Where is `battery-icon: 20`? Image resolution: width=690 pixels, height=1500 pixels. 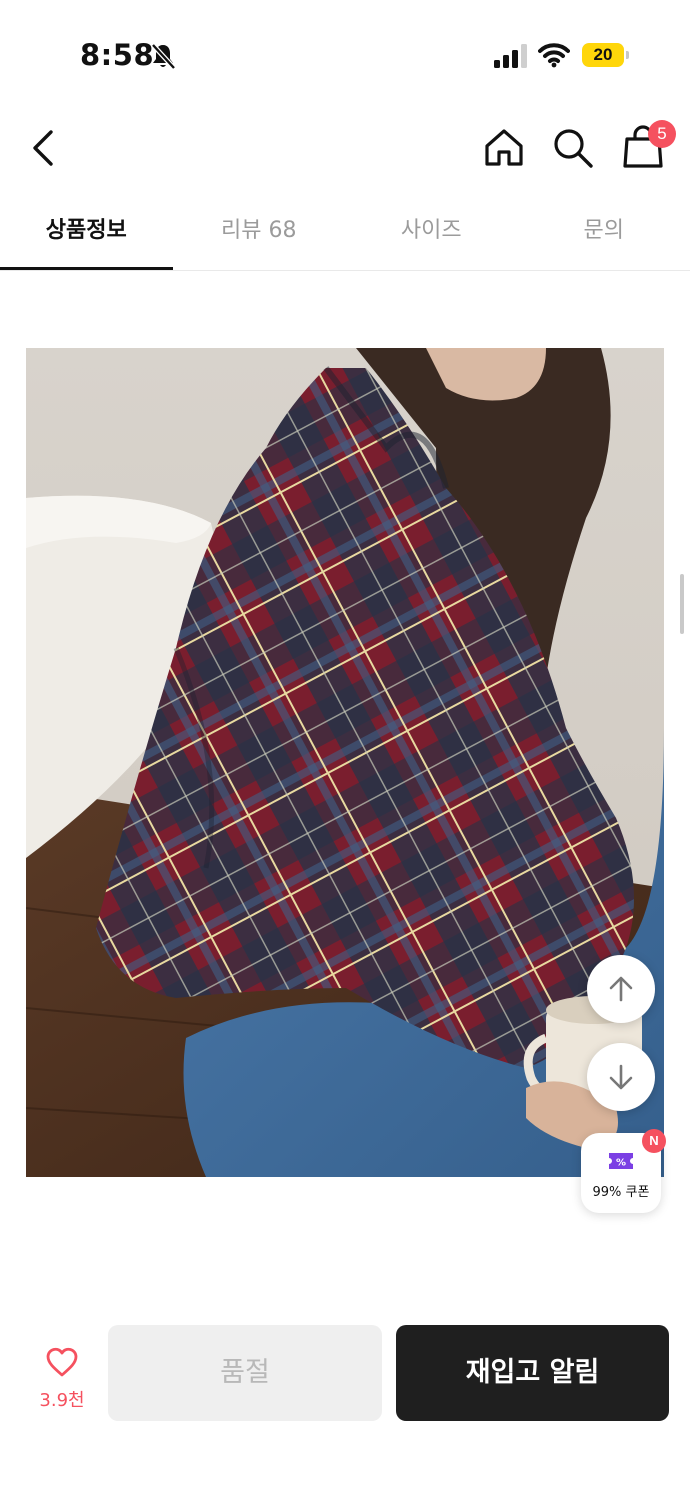
battery-icon: 20 is located at coordinates (605, 55).